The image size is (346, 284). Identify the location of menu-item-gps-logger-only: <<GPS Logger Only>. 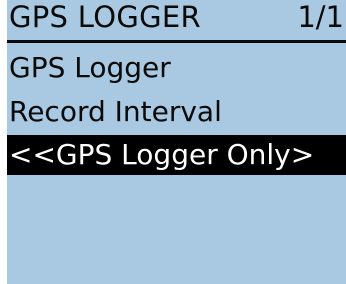
(176, 155).